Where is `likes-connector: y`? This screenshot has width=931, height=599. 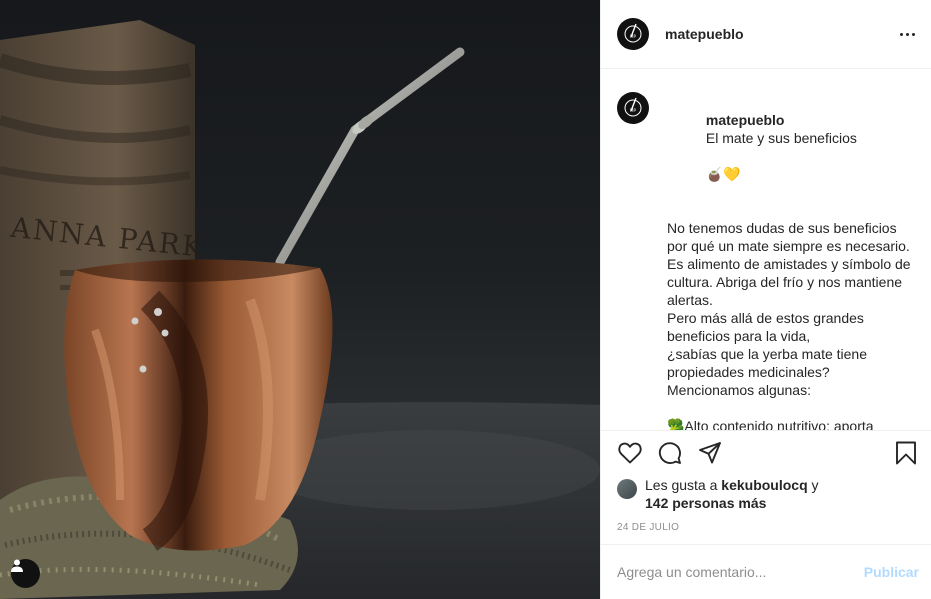
likes-connector: y is located at coordinates (815, 484).